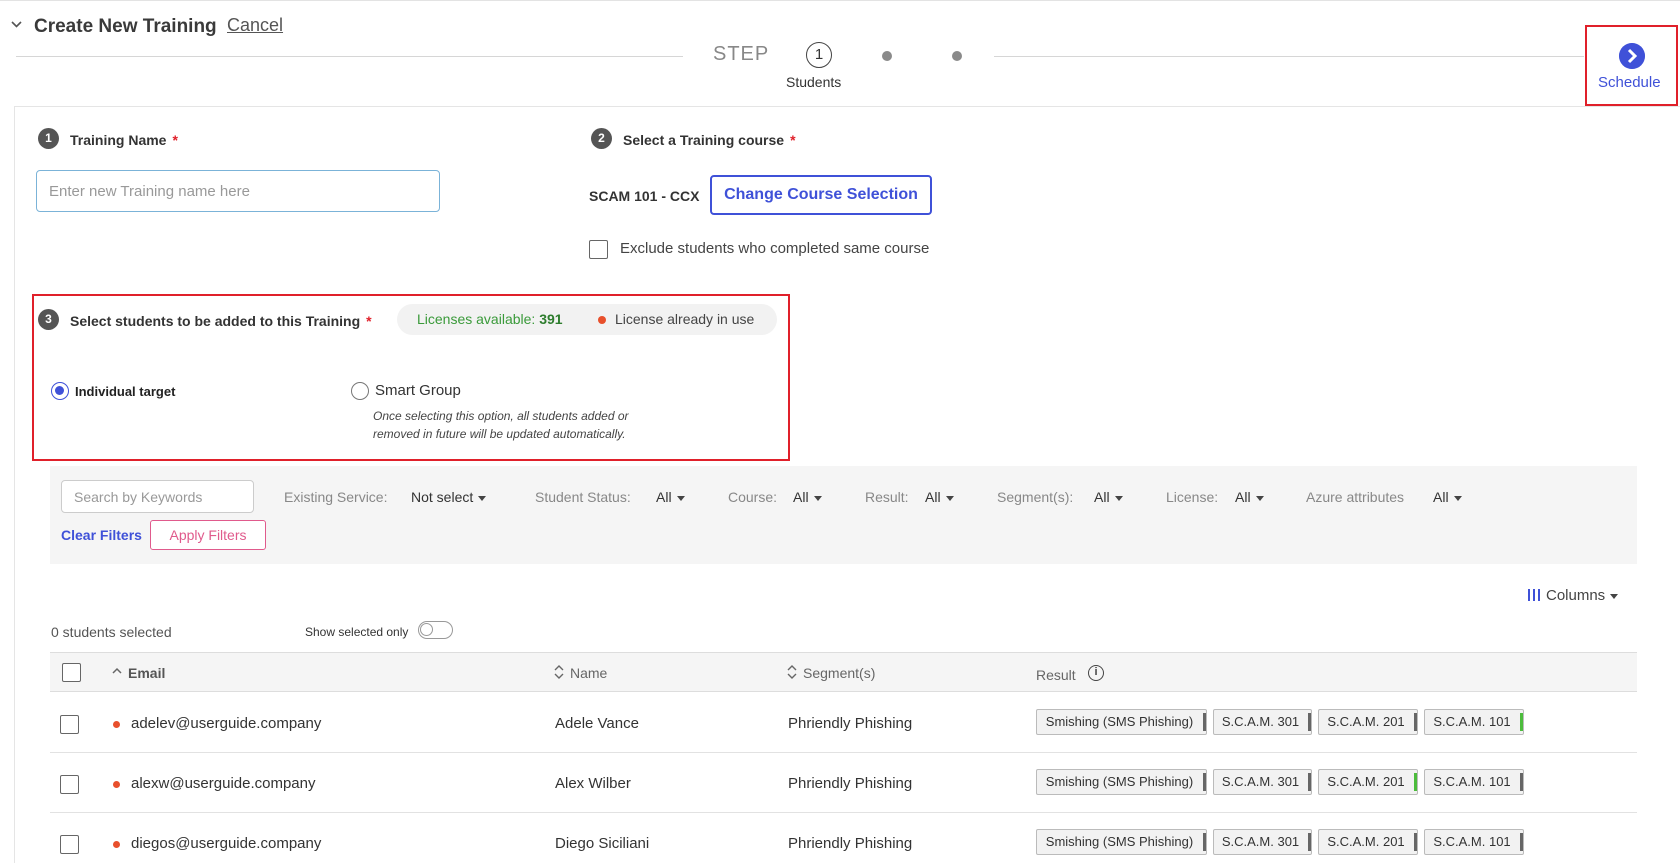 This screenshot has width=1680, height=863. Describe the element at coordinates (685, 319) in the screenshot. I see `license-in-use-label: License already in use` at that location.